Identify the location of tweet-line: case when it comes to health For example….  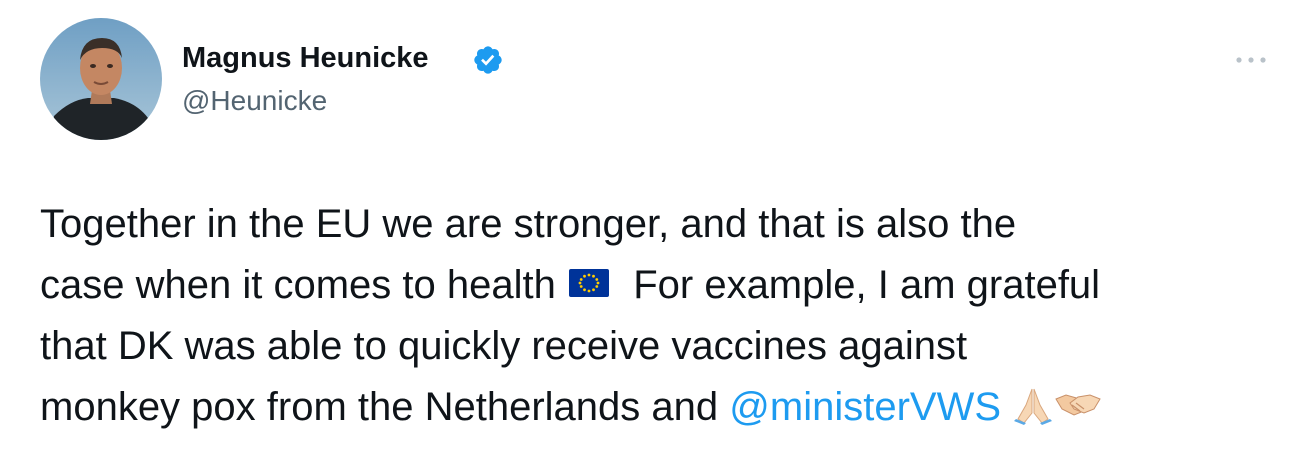
(655, 285).